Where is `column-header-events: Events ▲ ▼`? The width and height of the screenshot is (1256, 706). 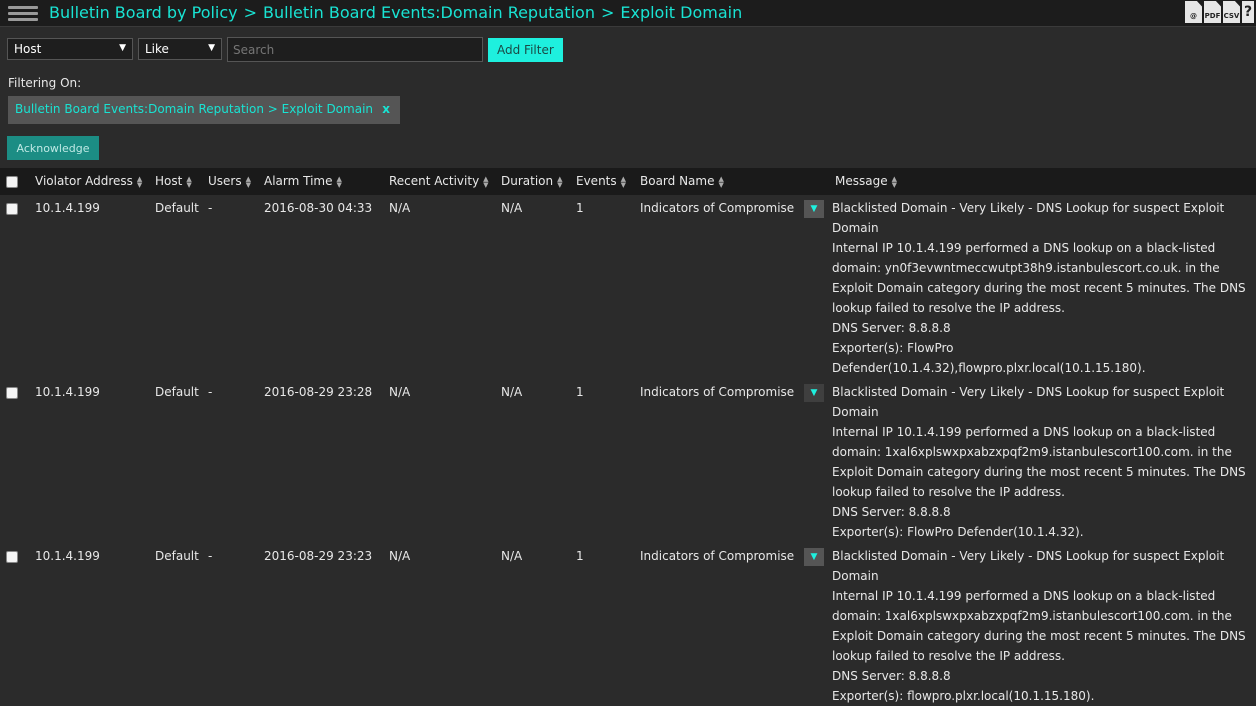
column-header-events: Events ▲ ▼ is located at coordinates (601, 181).